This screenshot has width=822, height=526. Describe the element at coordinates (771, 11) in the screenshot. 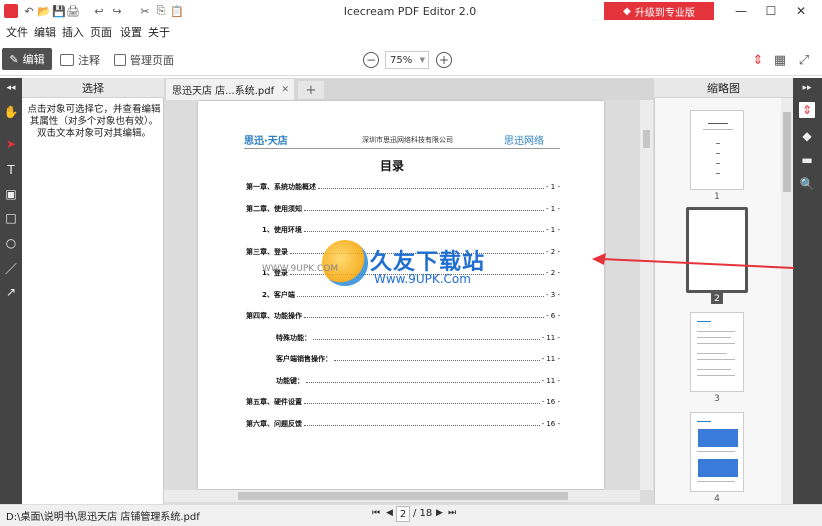

I see `maximize-button: ☐` at that location.